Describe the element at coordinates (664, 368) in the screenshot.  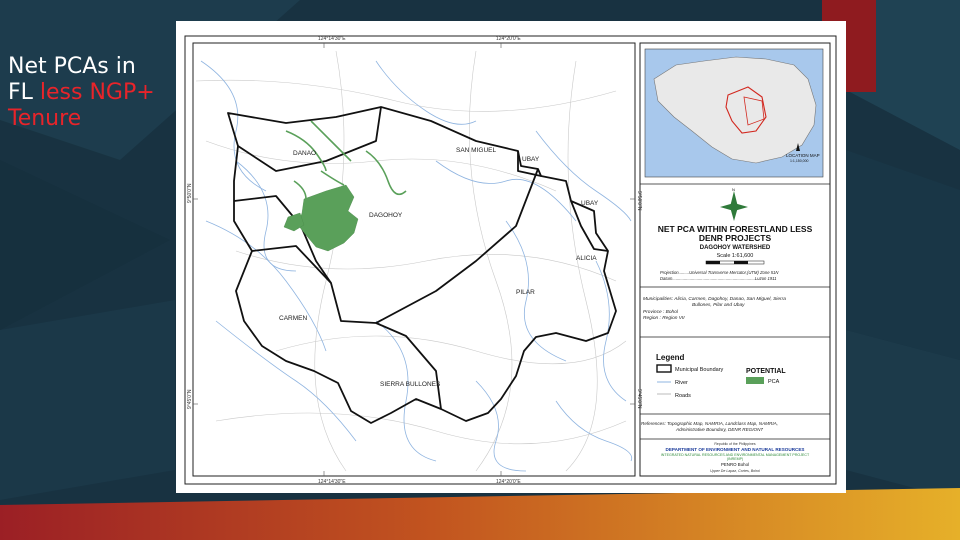
I see `legend-boundary-swatch` at that location.